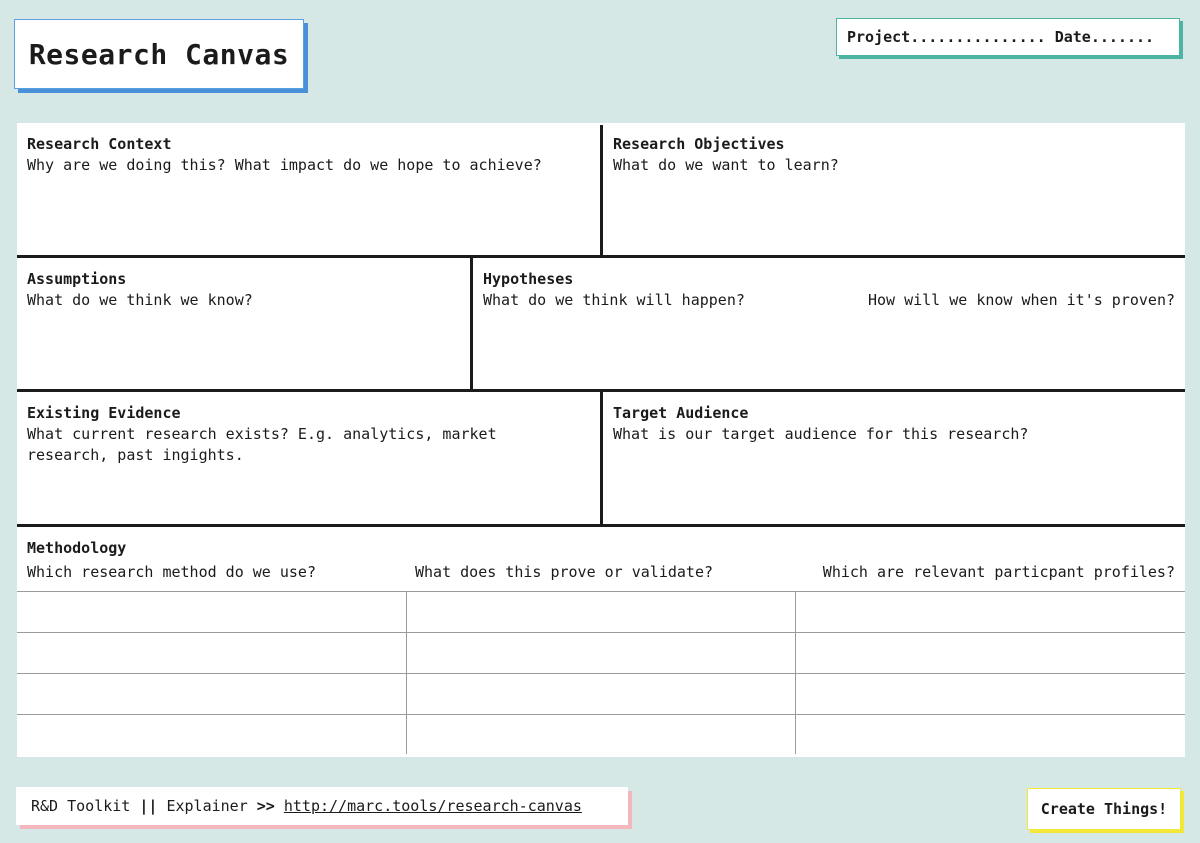 Image resolution: width=1200 pixels, height=843 pixels. Describe the element at coordinates (699, 144) in the screenshot. I see `research-objectives-title: Research Objectives` at that location.